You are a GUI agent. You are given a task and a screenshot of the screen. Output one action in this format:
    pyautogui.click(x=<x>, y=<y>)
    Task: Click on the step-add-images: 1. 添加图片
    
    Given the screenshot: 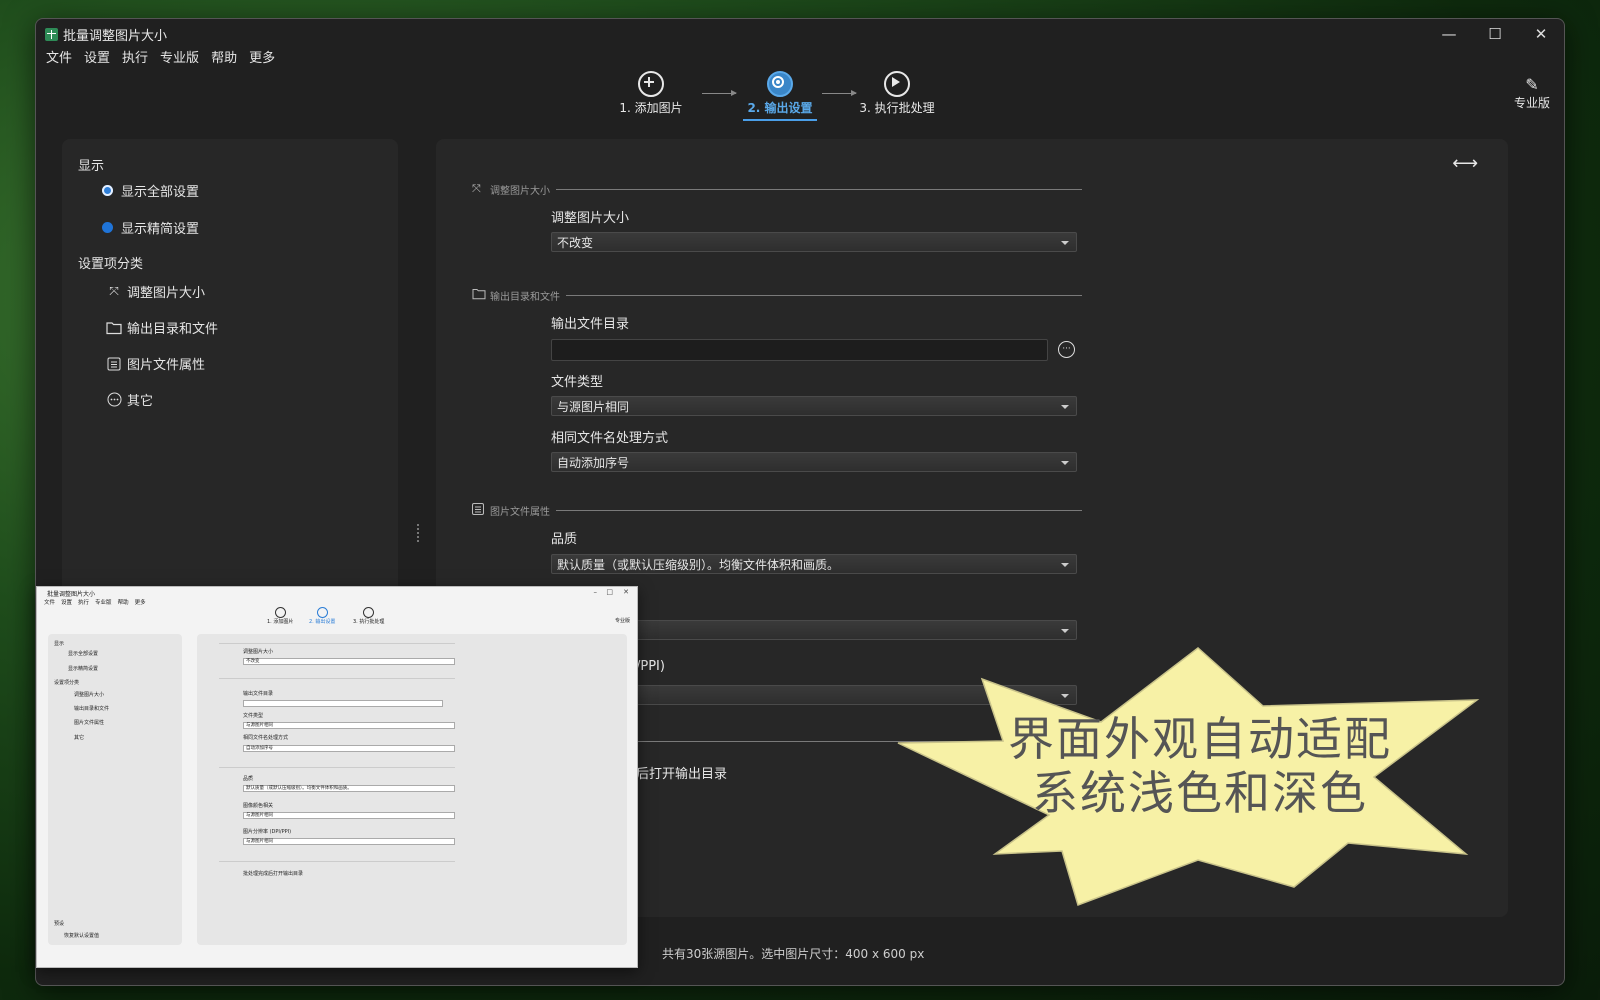 What is the action you would take?
    pyautogui.click(x=651, y=93)
    